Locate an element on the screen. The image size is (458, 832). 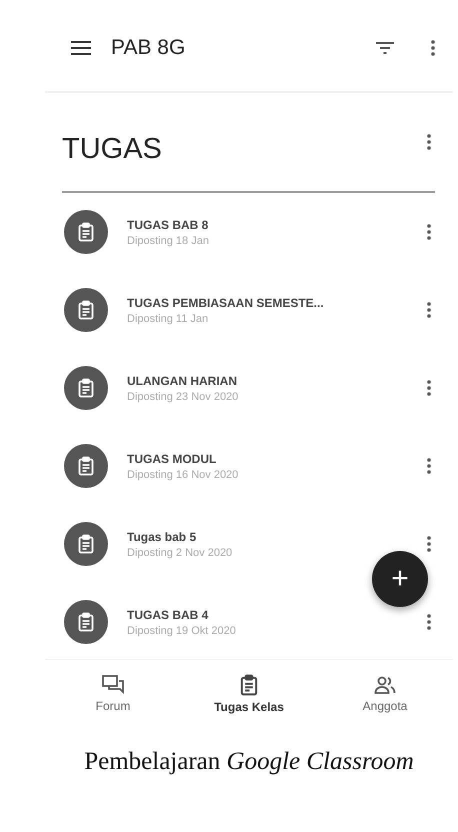
assignment-title: Tugas bab 5 is located at coordinates (162, 537).